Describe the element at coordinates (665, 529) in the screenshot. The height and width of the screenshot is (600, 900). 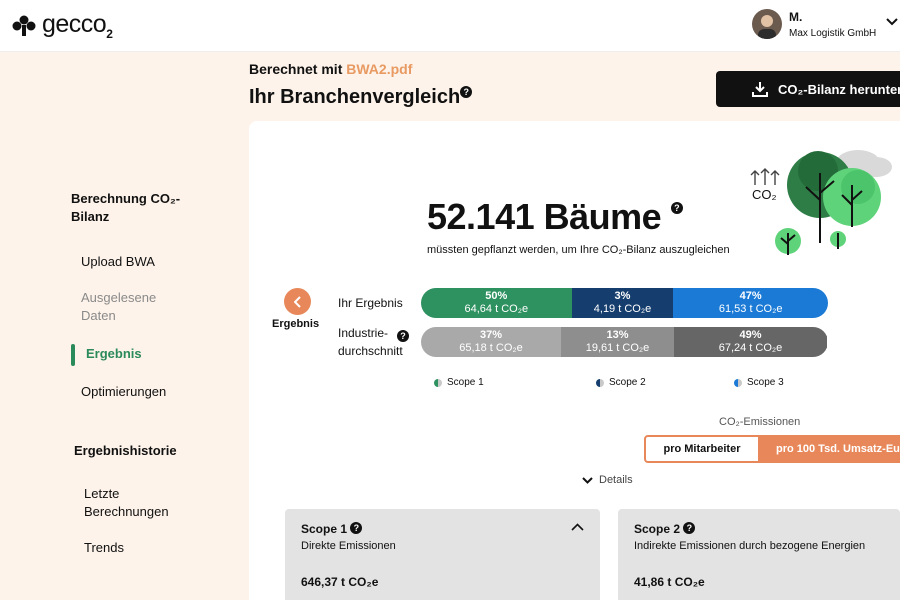
I see `scope-title: Scope 2 ?` at that location.